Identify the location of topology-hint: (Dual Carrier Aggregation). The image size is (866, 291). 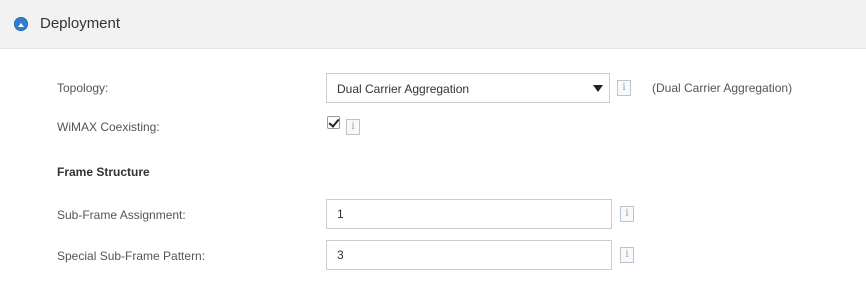
(722, 88).